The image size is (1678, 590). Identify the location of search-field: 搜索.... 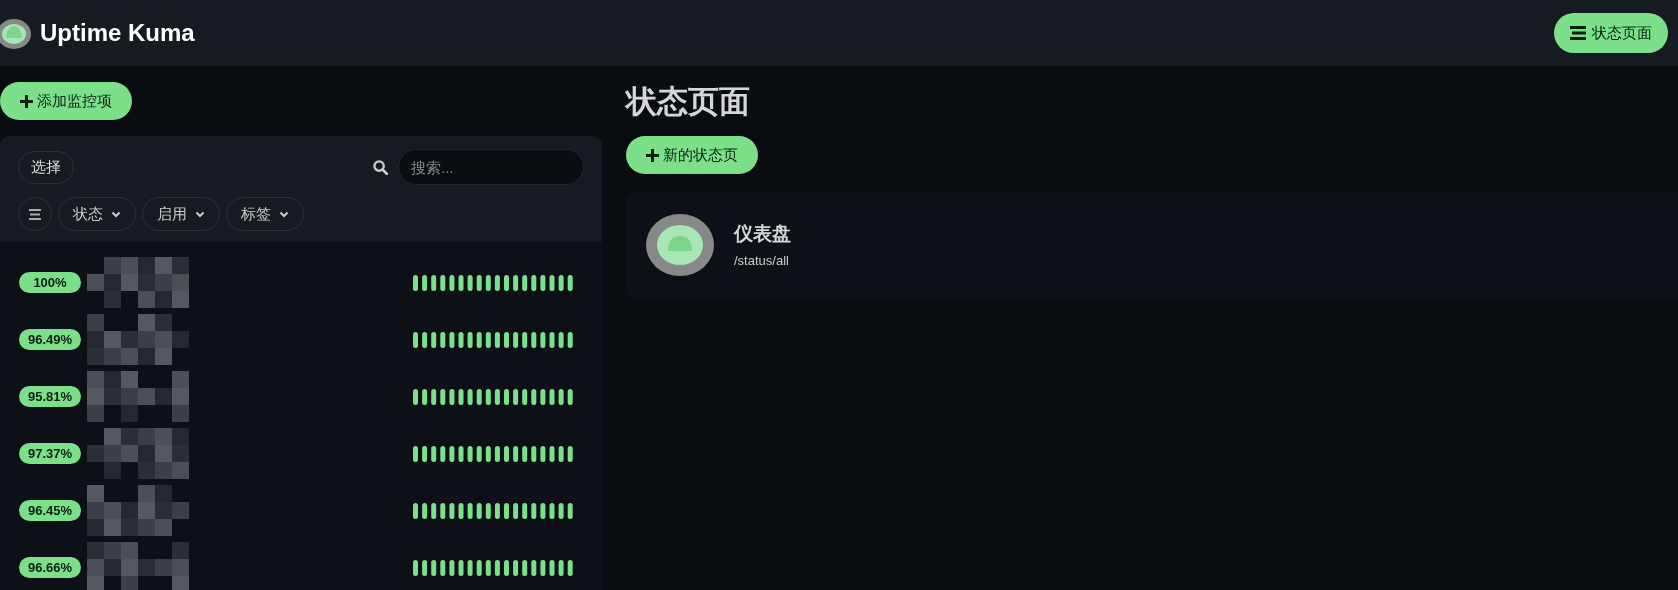
(491, 167).